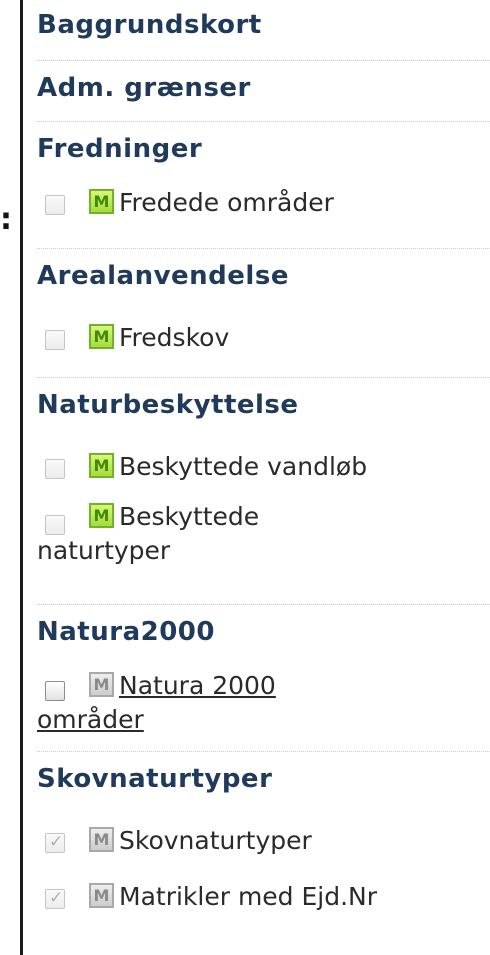 This screenshot has width=490, height=955. I want to click on group-baggrundskort: Baggrundskort, so click(263, 30).